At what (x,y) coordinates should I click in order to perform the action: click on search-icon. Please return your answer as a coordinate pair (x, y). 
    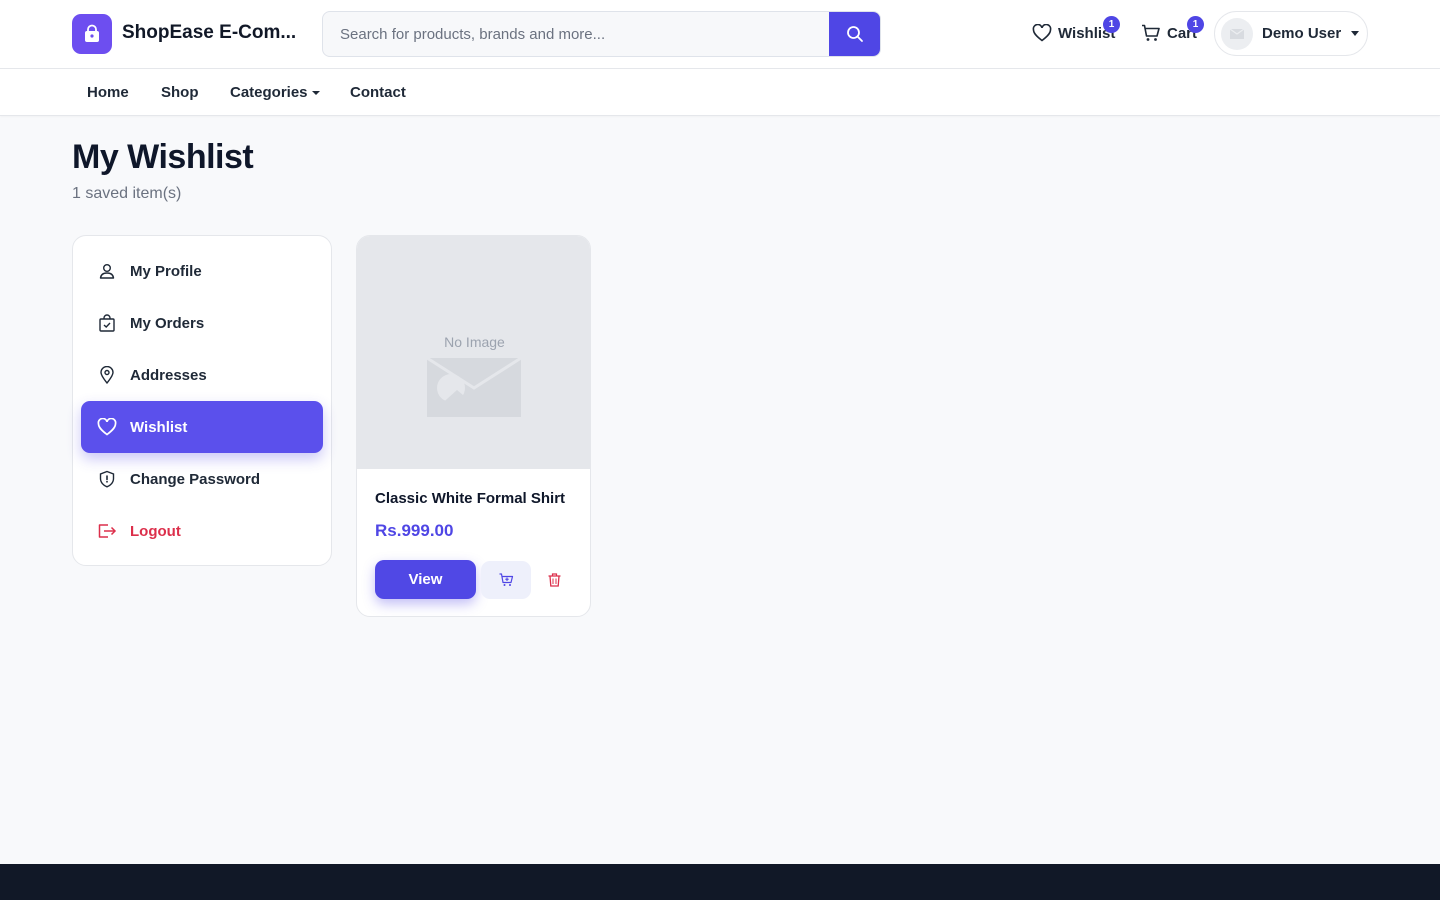
    Looking at the image, I should click on (854, 34).